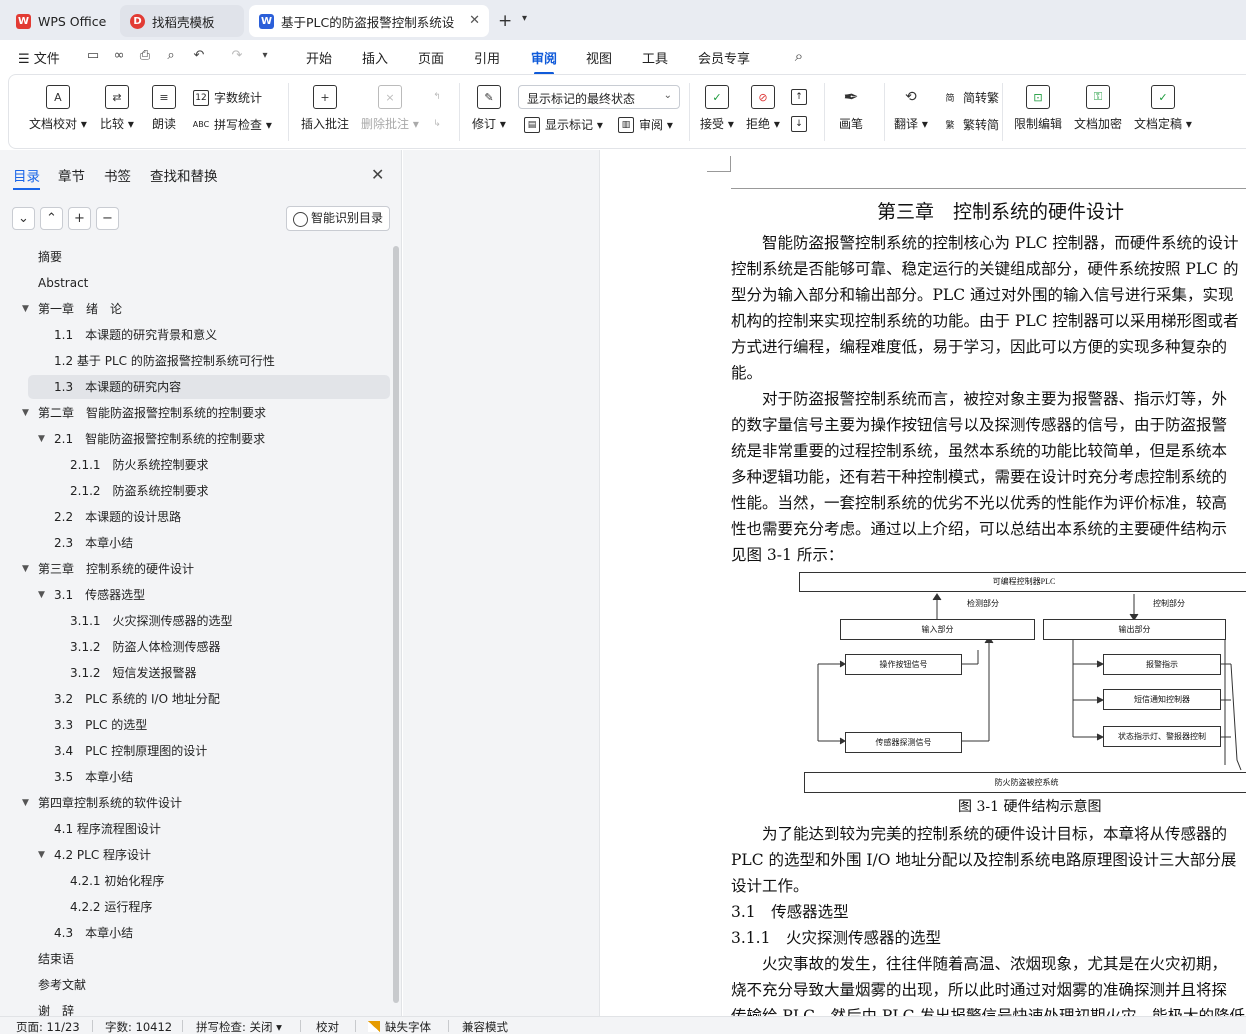  I want to click on restrict-edit-button: ⊡ 限制编辑, so click(1038, 108).